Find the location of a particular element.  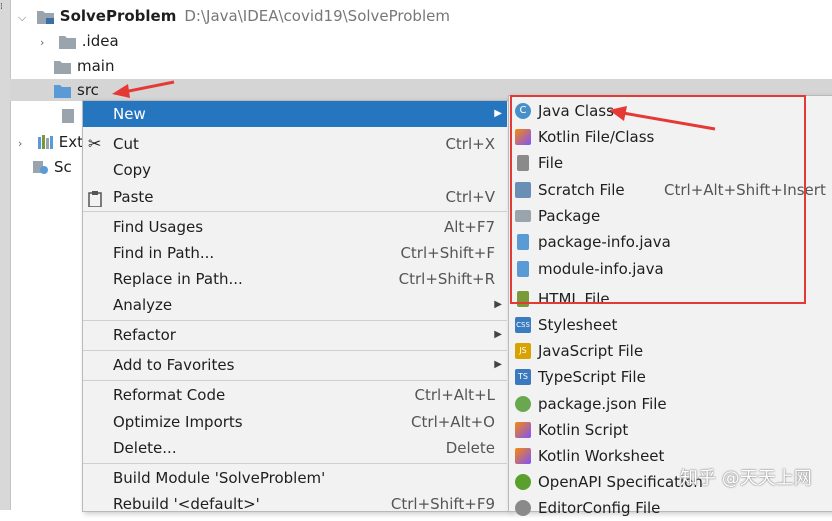

menu-item-label: New is located at coordinates (129, 114).